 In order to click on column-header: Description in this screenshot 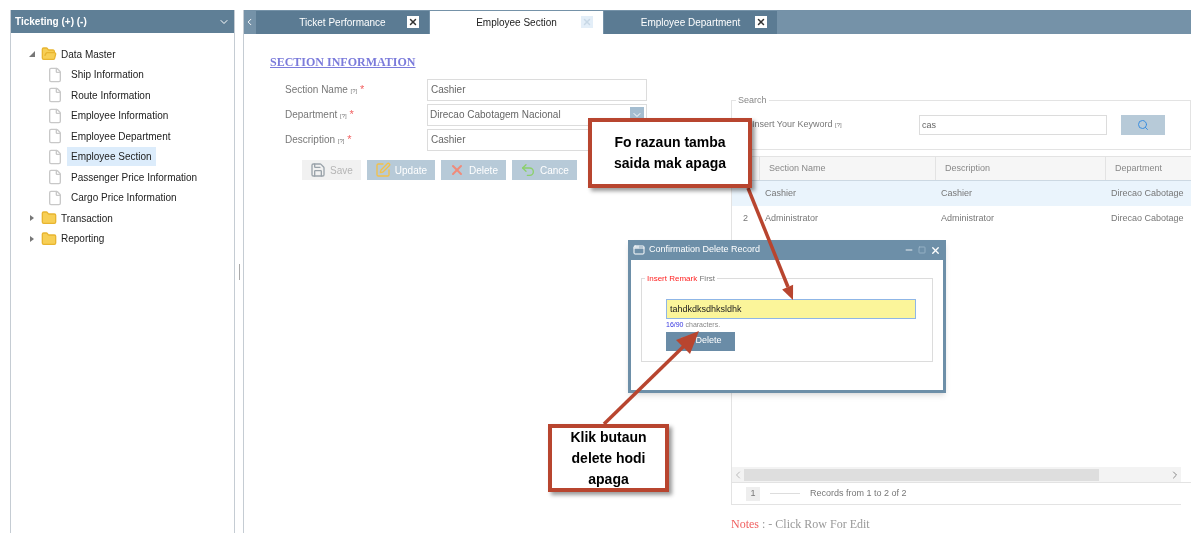, I will do `click(1020, 168)`.